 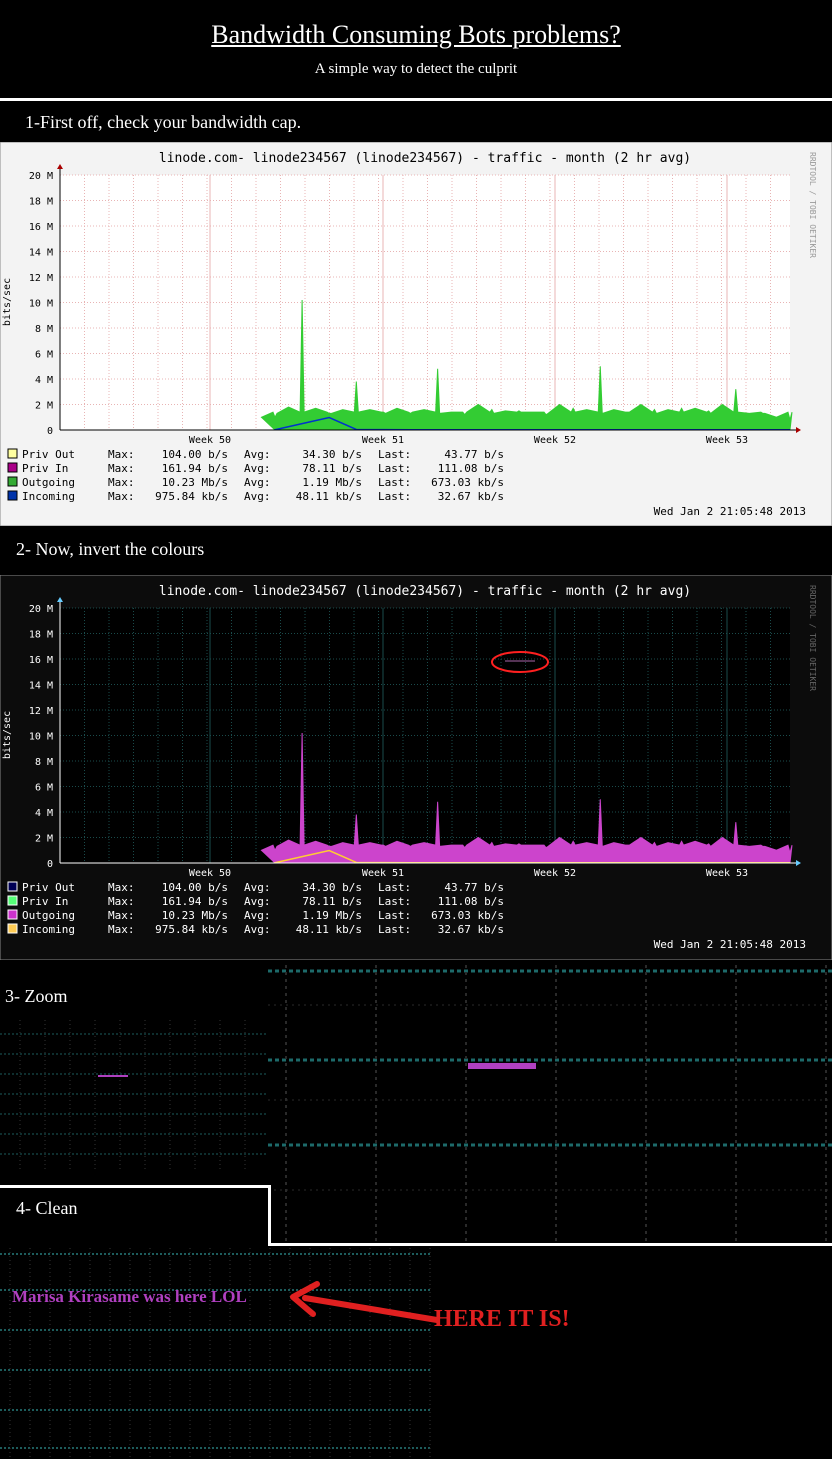 What do you see at coordinates (550, 1105) in the screenshot?
I see `zoom-detail-frame` at bounding box center [550, 1105].